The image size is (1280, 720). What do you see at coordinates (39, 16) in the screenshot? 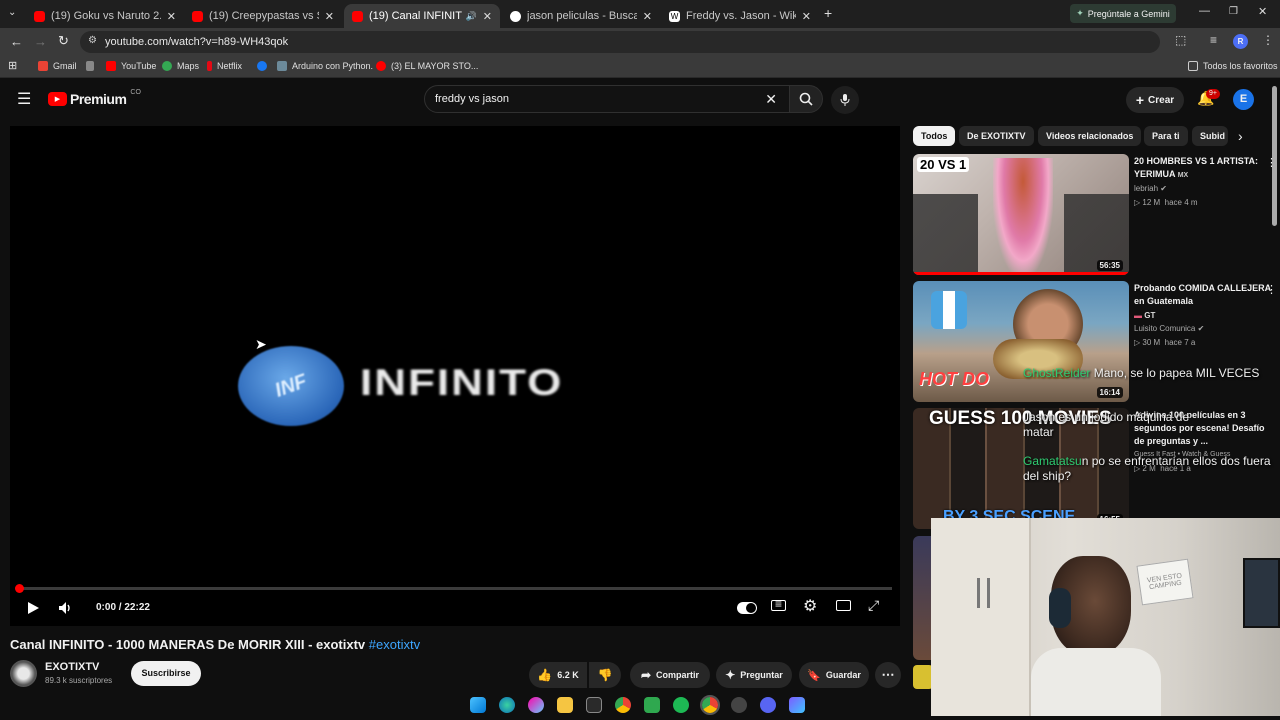
I see `youtube-favicon-icon` at bounding box center [39, 16].